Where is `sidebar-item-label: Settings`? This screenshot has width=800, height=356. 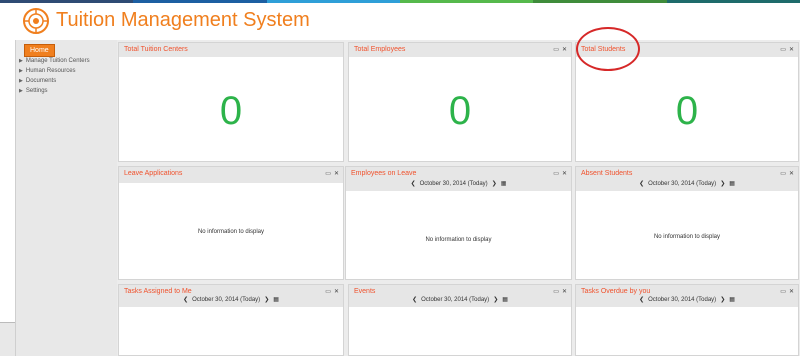
sidebar-item-label: Settings is located at coordinates (36, 91).